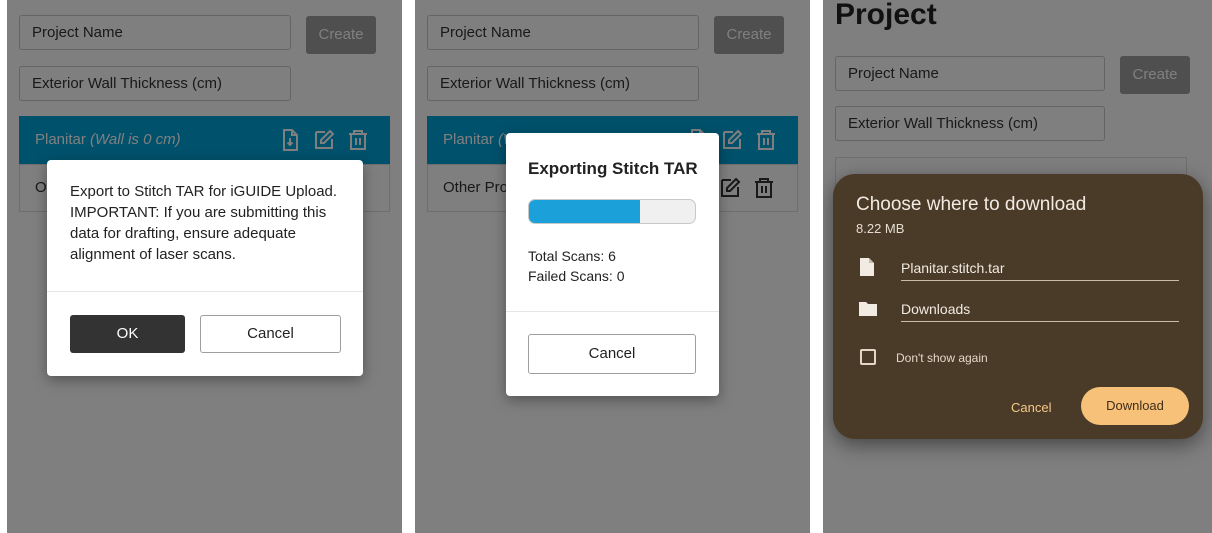 The height and width of the screenshot is (533, 1212). Describe the element at coordinates (867, 267) in the screenshot. I see `file-icon` at that location.